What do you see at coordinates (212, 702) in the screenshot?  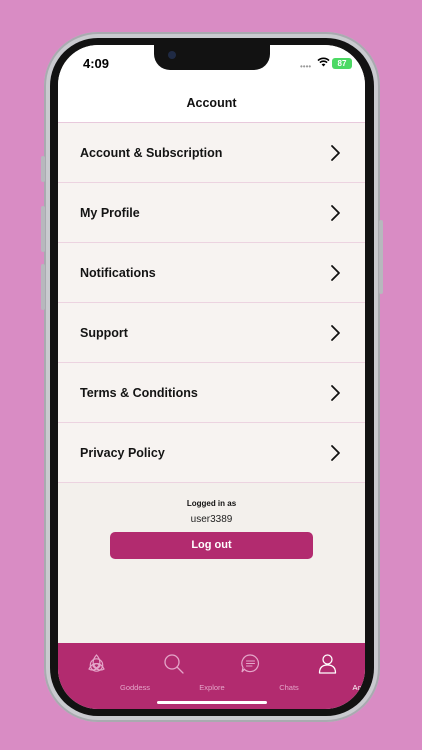 I see `home-indicator` at bounding box center [212, 702].